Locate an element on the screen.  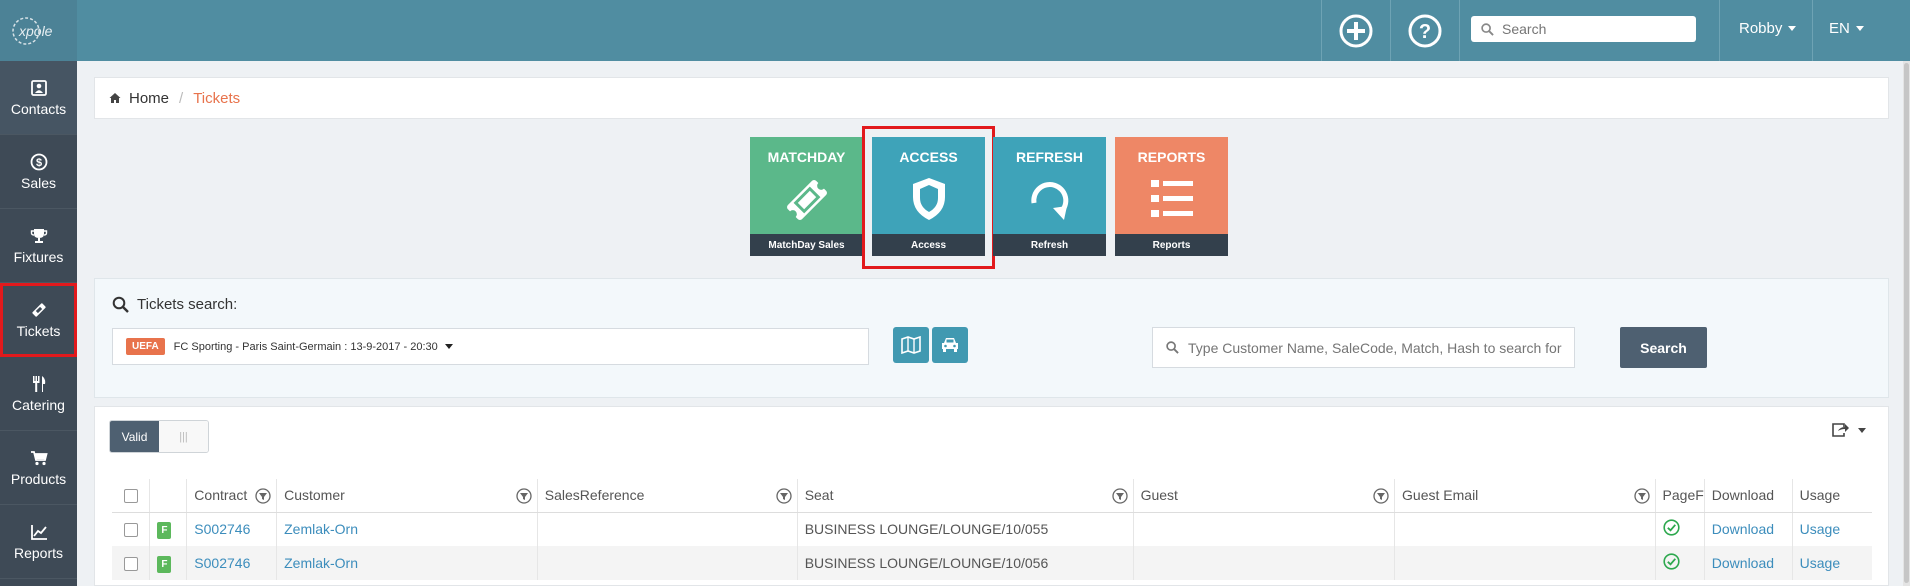
page-status-cell is located at coordinates (1680, 529).